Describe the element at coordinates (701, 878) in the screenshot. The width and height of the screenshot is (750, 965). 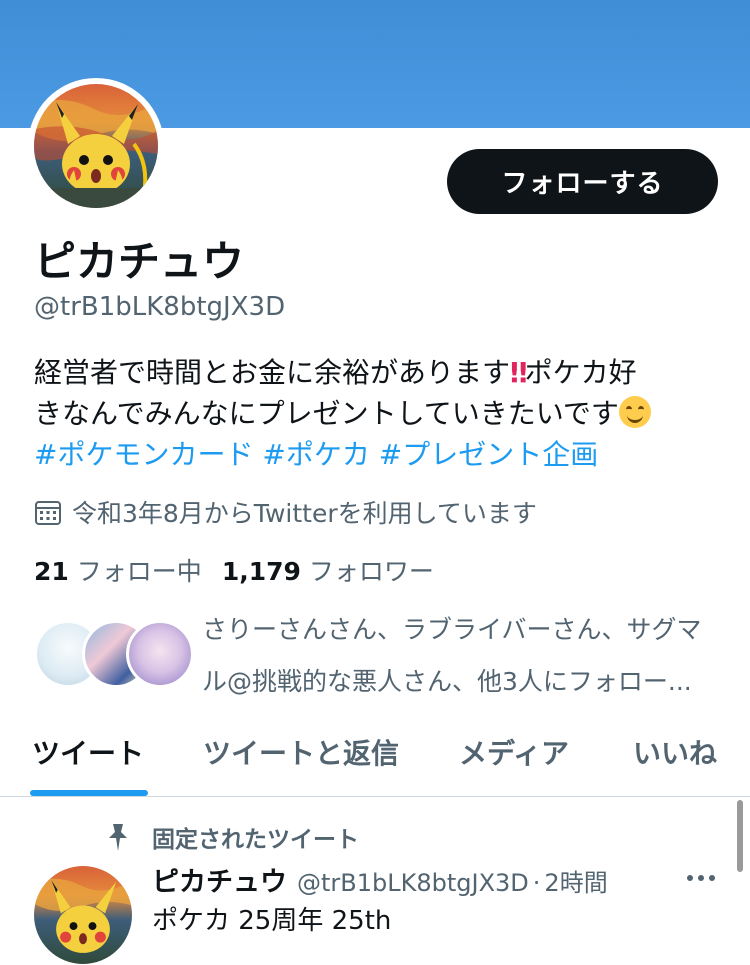
I see `more-icon` at that location.